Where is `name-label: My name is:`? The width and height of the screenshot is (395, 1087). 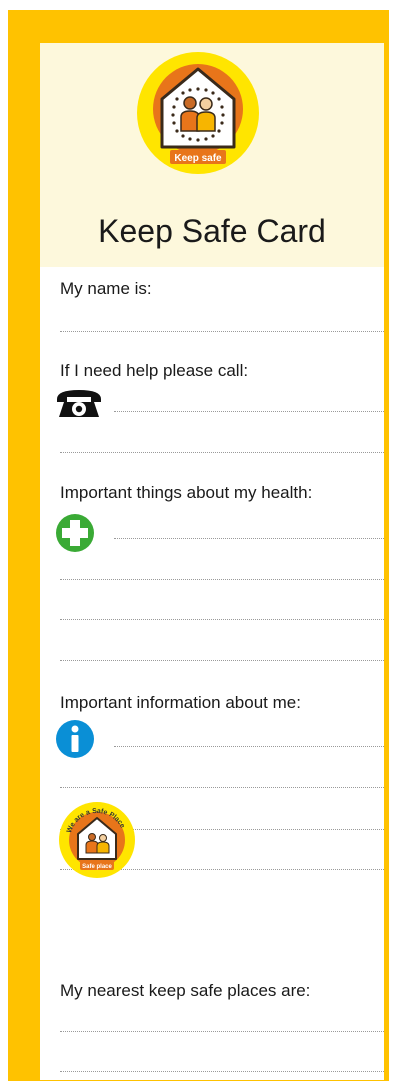
name-label: My name is: is located at coordinates (106, 288).